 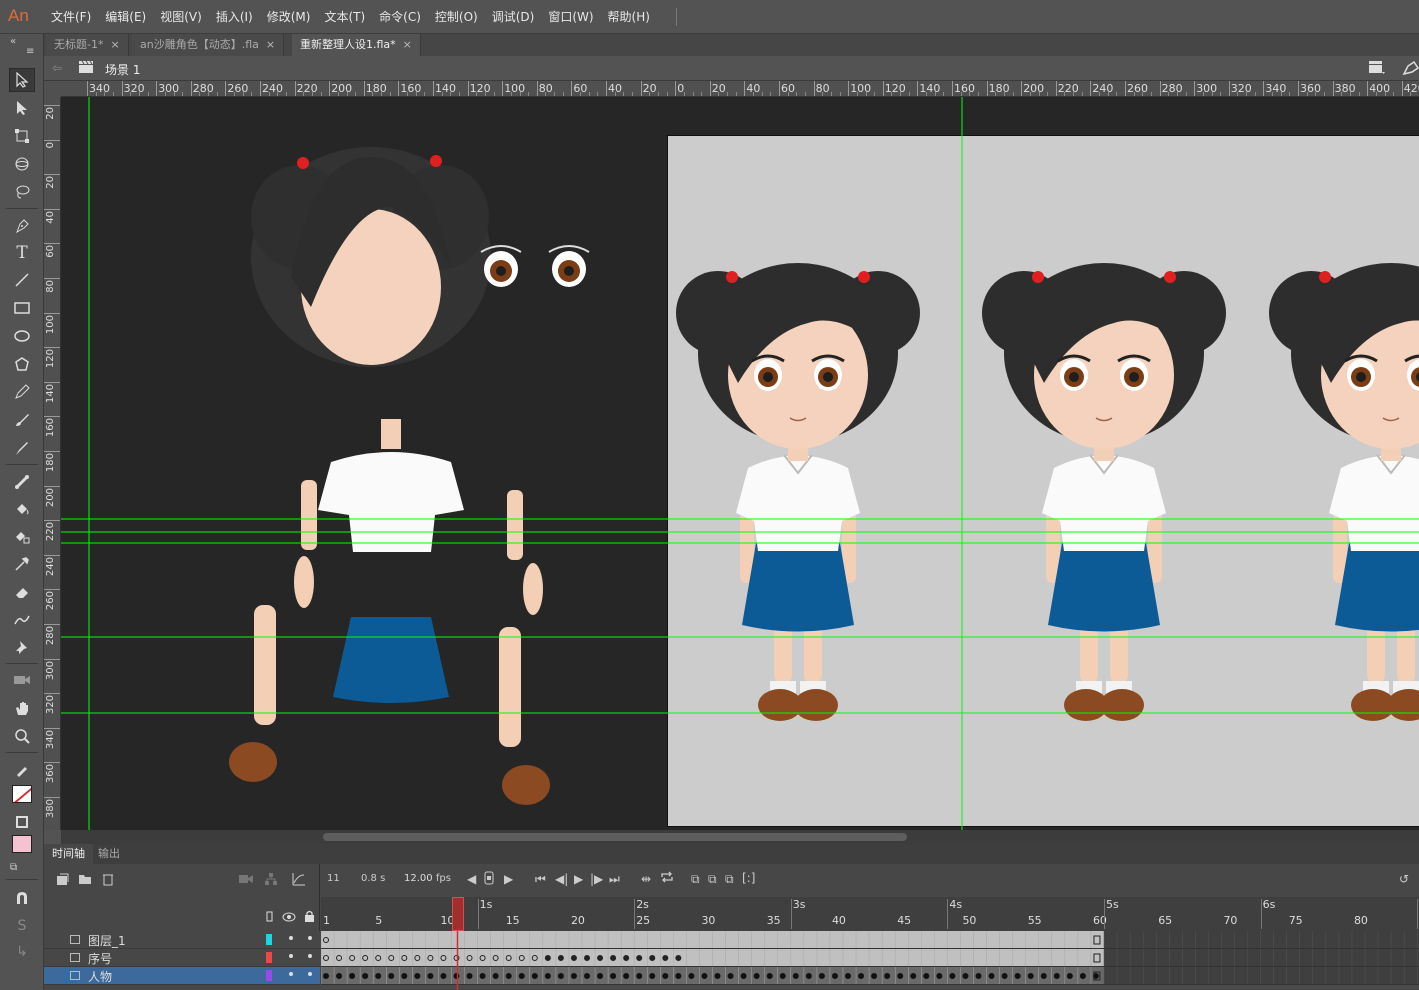 I want to click on edit-scene-icon, so click(x=1377, y=68).